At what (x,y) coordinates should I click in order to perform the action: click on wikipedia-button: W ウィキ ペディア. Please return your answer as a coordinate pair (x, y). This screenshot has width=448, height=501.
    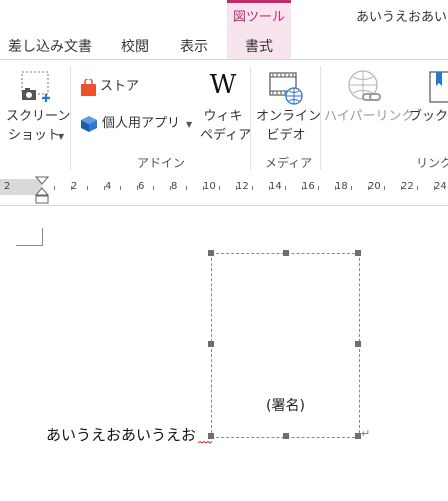
    Looking at the image, I should click on (226, 108).